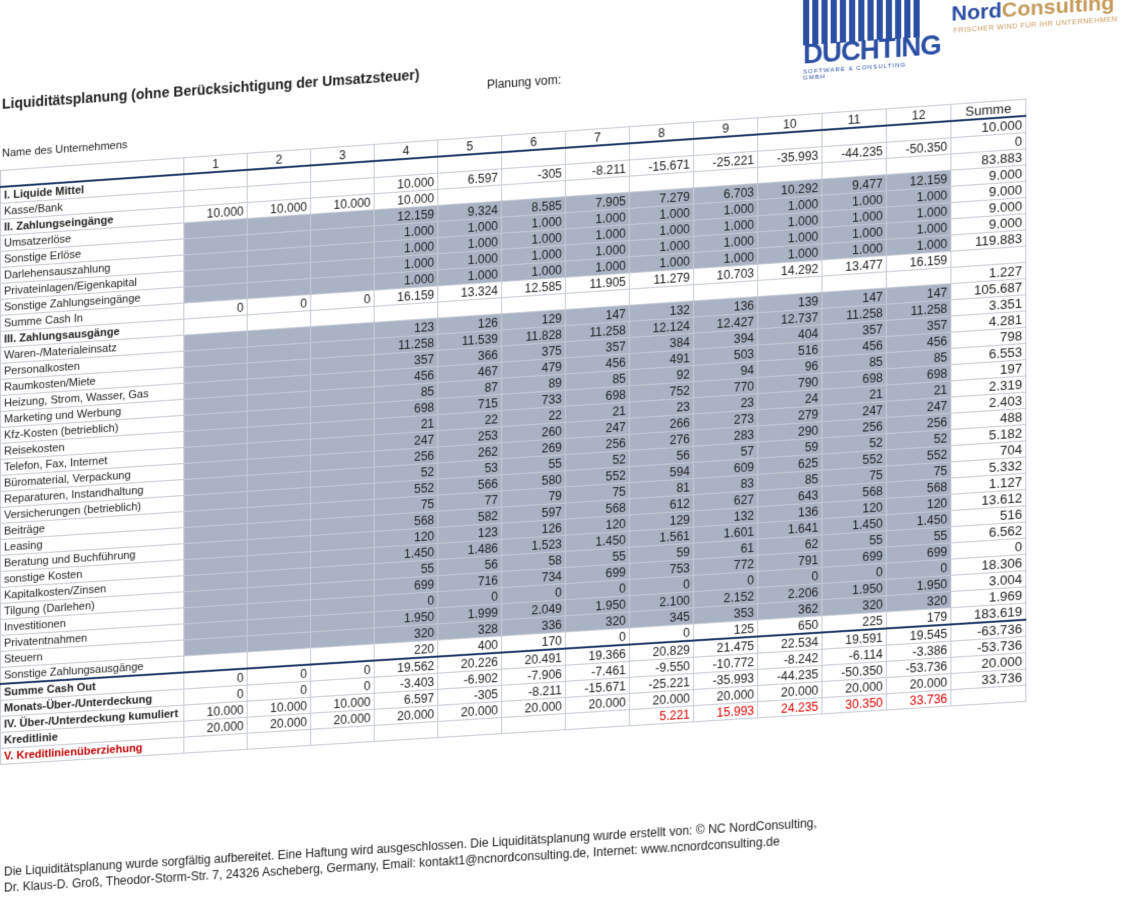 The width and height of the screenshot is (1123, 923). What do you see at coordinates (872, 41) in the screenshot?
I see `duechting-logo: DUCHTING SOFTWARE & CONSULTING GMBH` at bounding box center [872, 41].